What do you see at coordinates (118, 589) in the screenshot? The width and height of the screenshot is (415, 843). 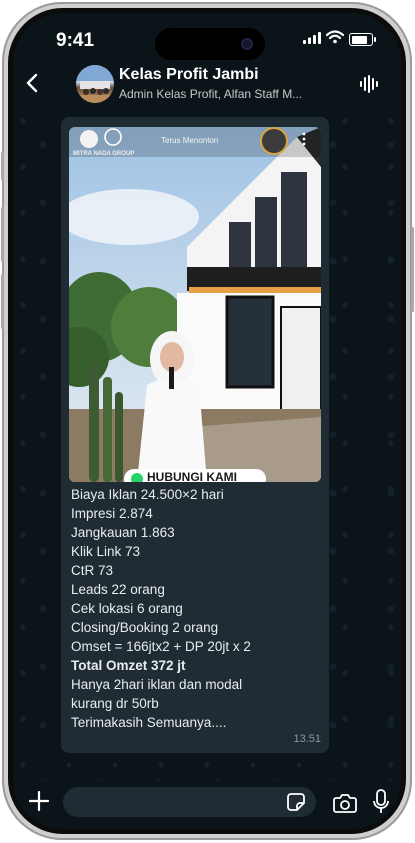 I see `message-line: Leads 22 orang` at bounding box center [118, 589].